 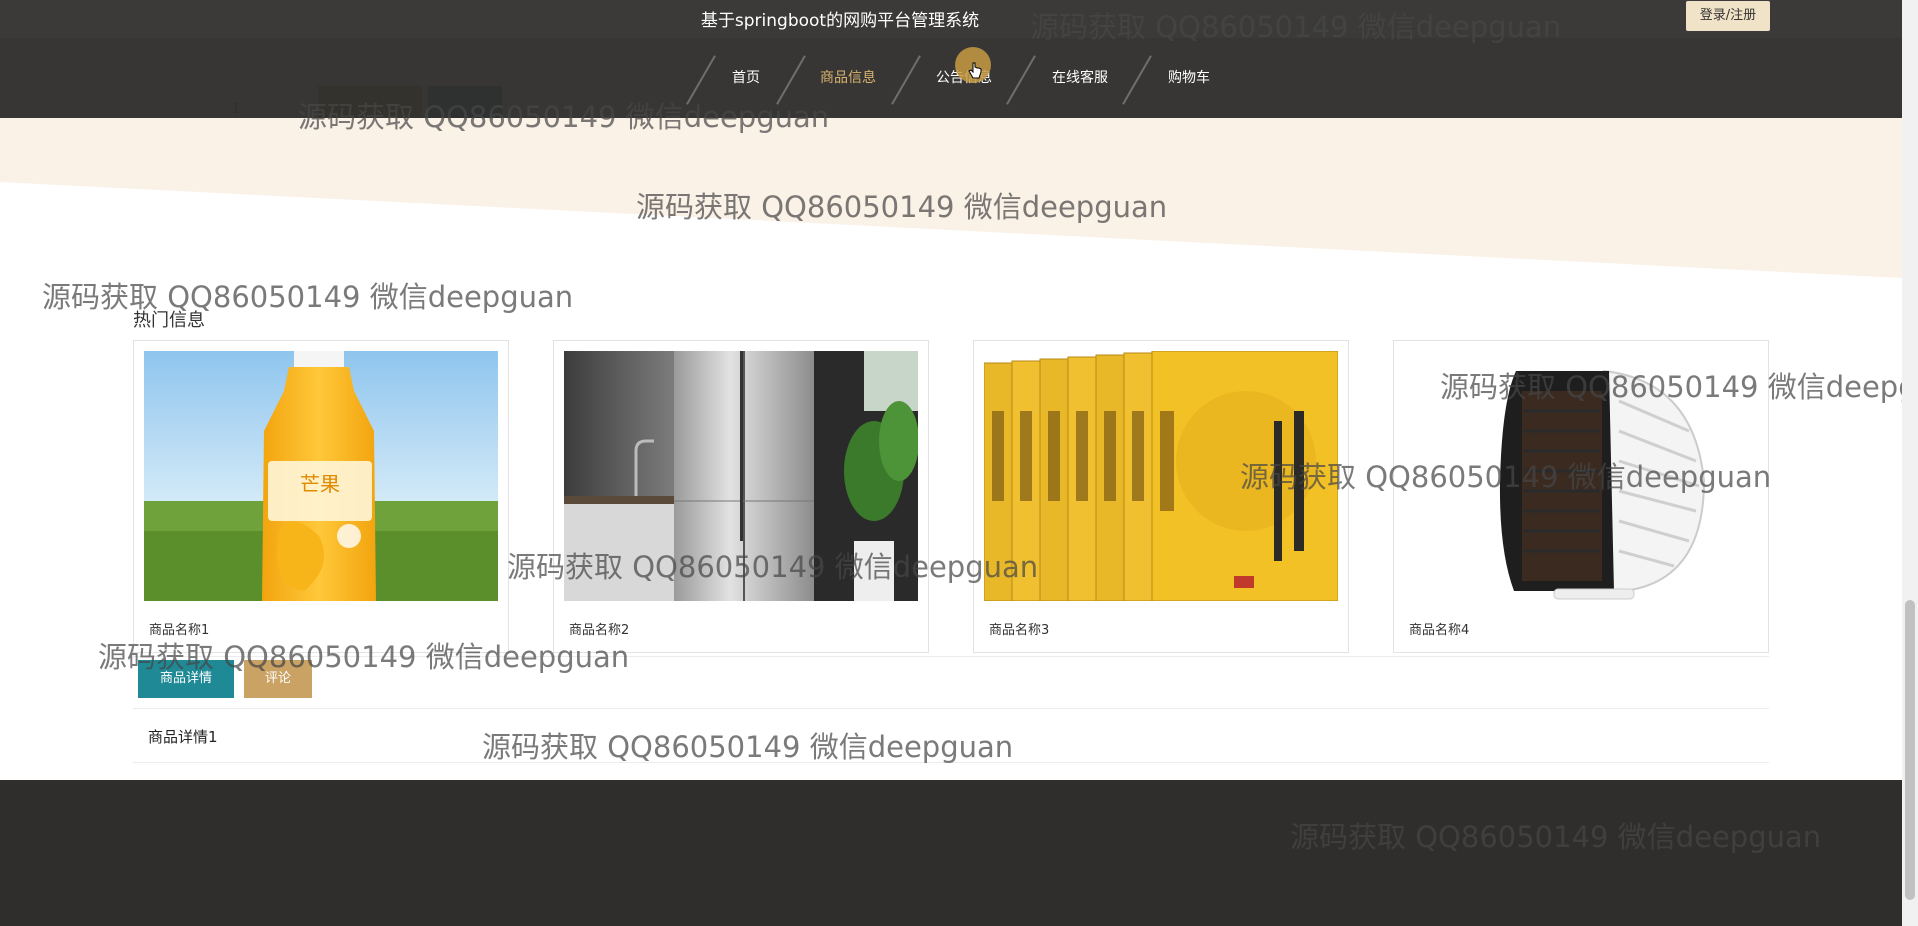 What do you see at coordinates (186, 679) in the screenshot?
I see `tab-product-detail: 商品详情` at bounding box center [186, 679].